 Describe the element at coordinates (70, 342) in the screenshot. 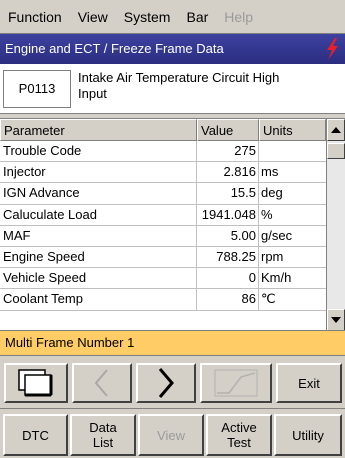

I see `frame-number-label: Multi Frame Number 1` at that location.